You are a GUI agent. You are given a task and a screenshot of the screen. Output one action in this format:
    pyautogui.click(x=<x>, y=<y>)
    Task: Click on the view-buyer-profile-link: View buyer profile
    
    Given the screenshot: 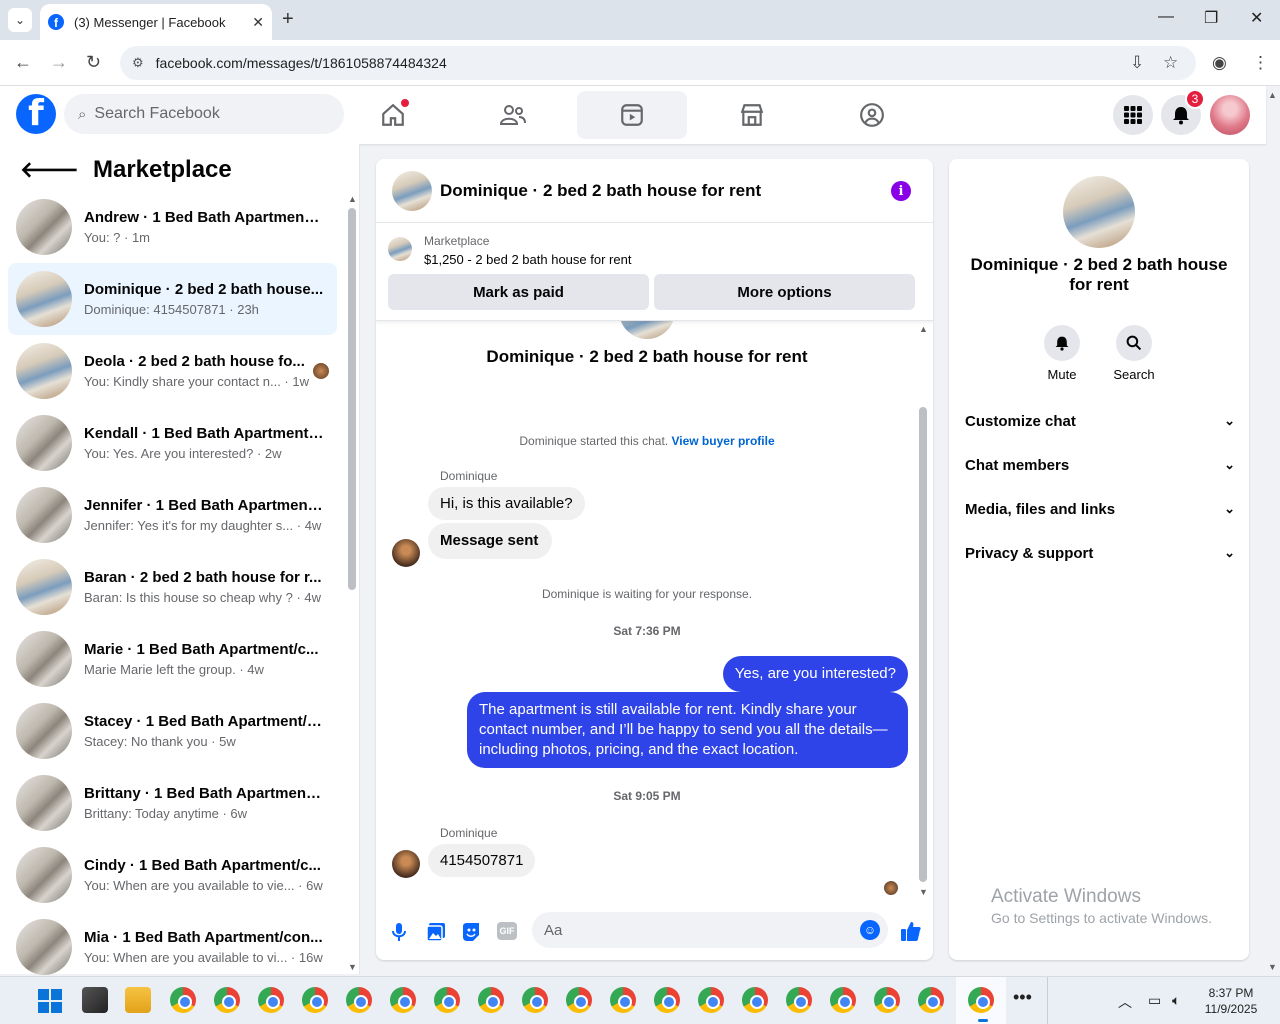 What is the action you would take?
    pyautogui.click(x=722, y=441)
    